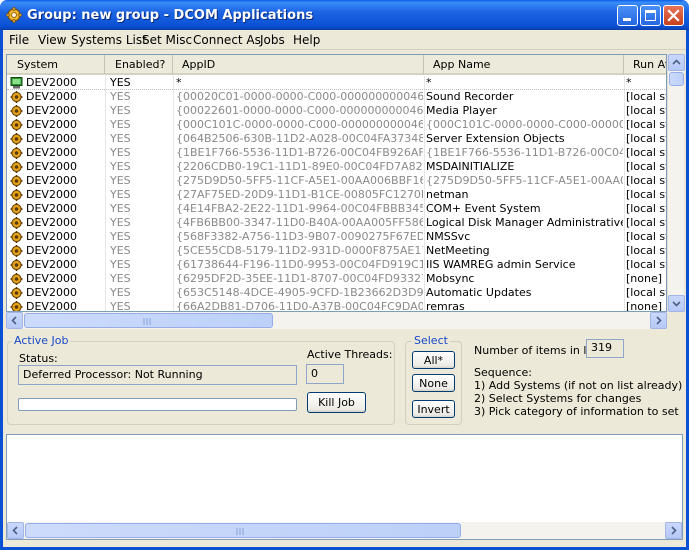 The height and width of the screenshot is (550, 689). I want to click on scroll-right-button, so click(658, 320).